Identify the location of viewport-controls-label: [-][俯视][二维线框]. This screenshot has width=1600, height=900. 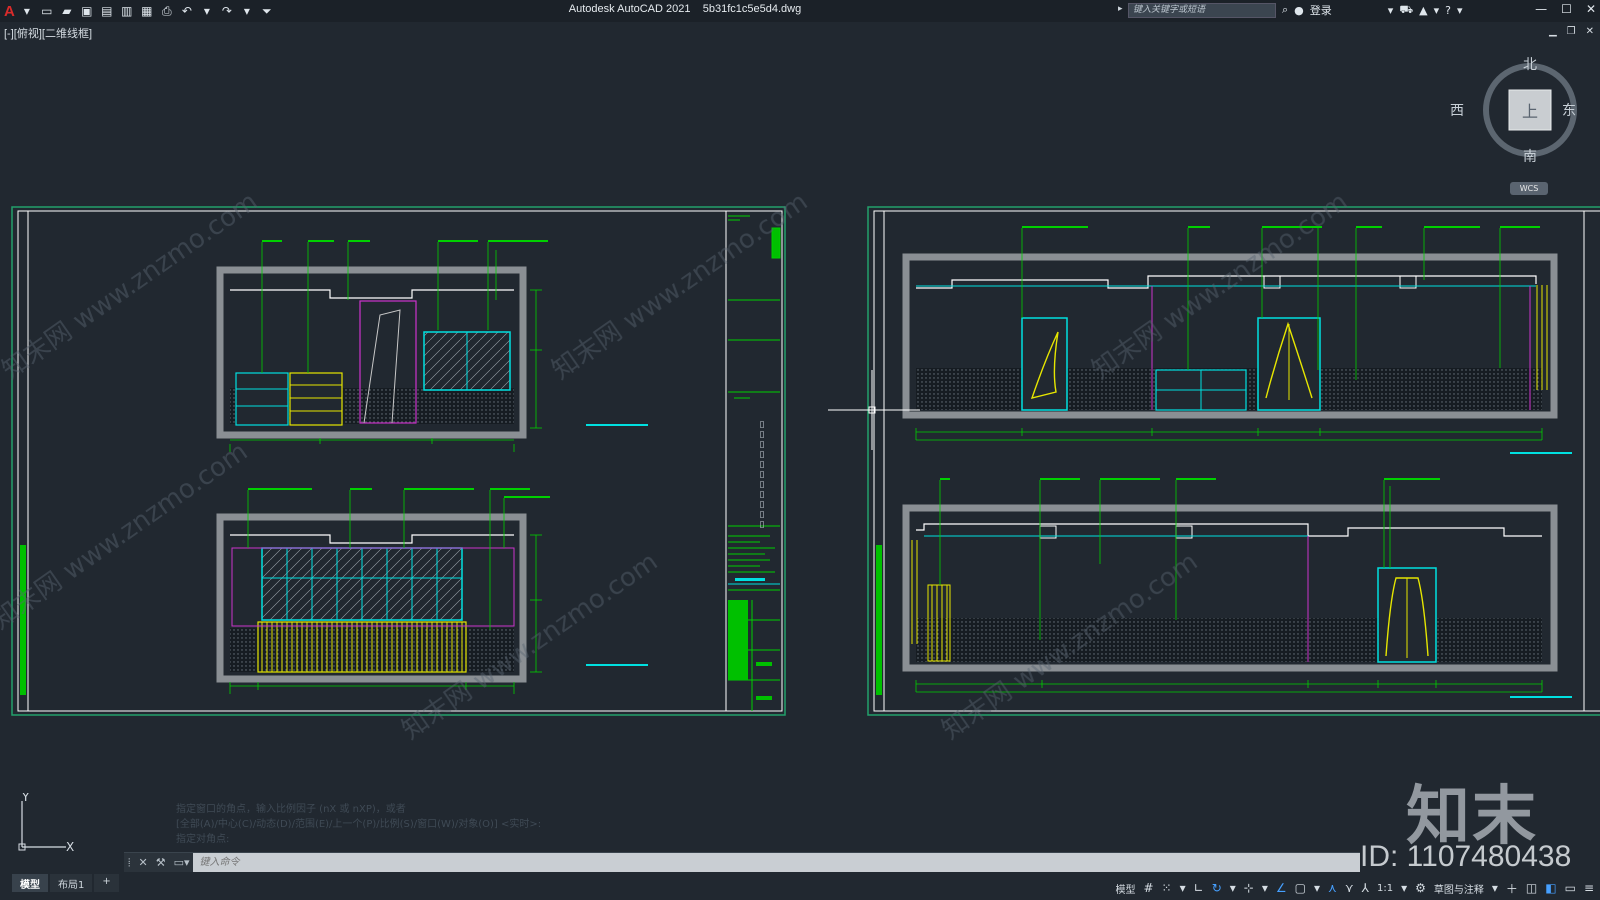
(48, 33).